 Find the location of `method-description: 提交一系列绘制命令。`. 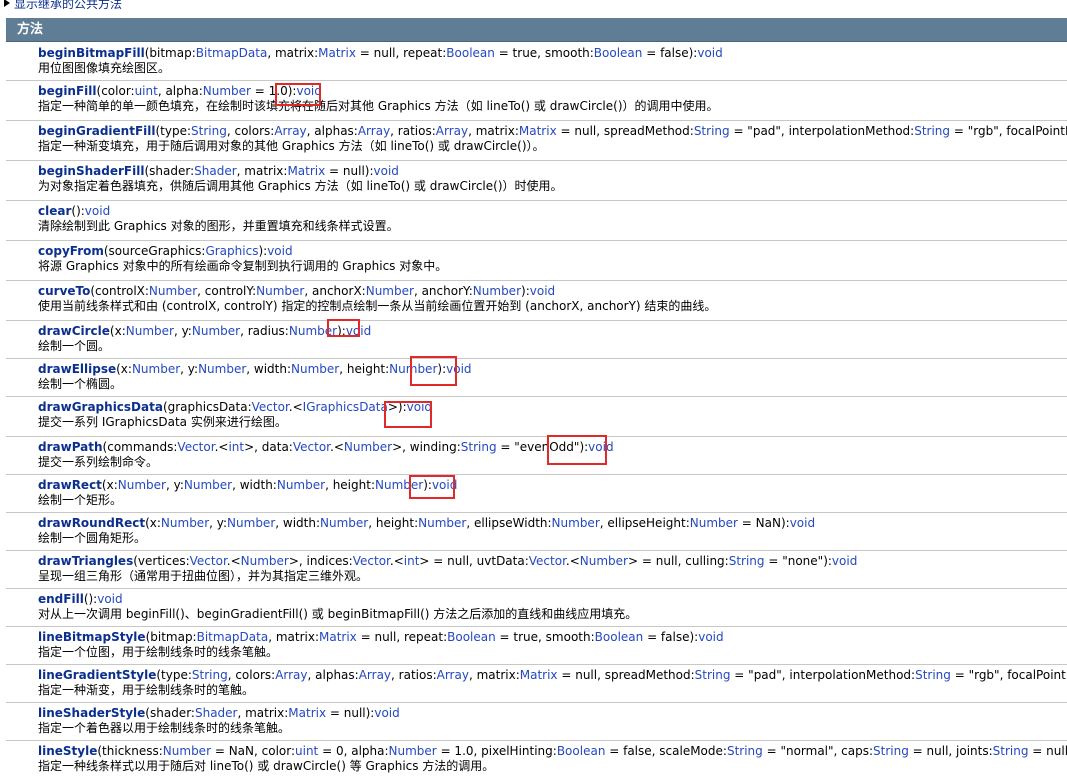

method-description: 提交一系列绘制命令。 is located at coordinates (98, 462).